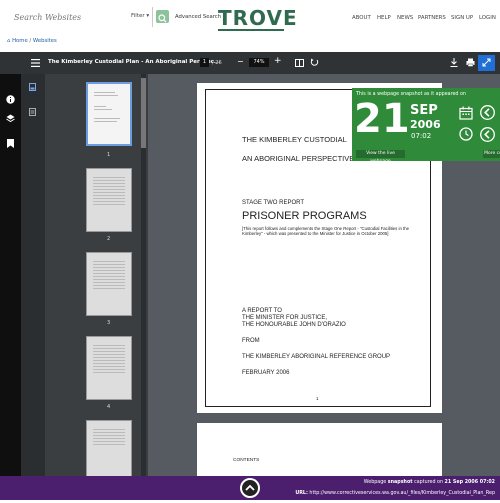  I want to click on search-button, so click(162, 16).